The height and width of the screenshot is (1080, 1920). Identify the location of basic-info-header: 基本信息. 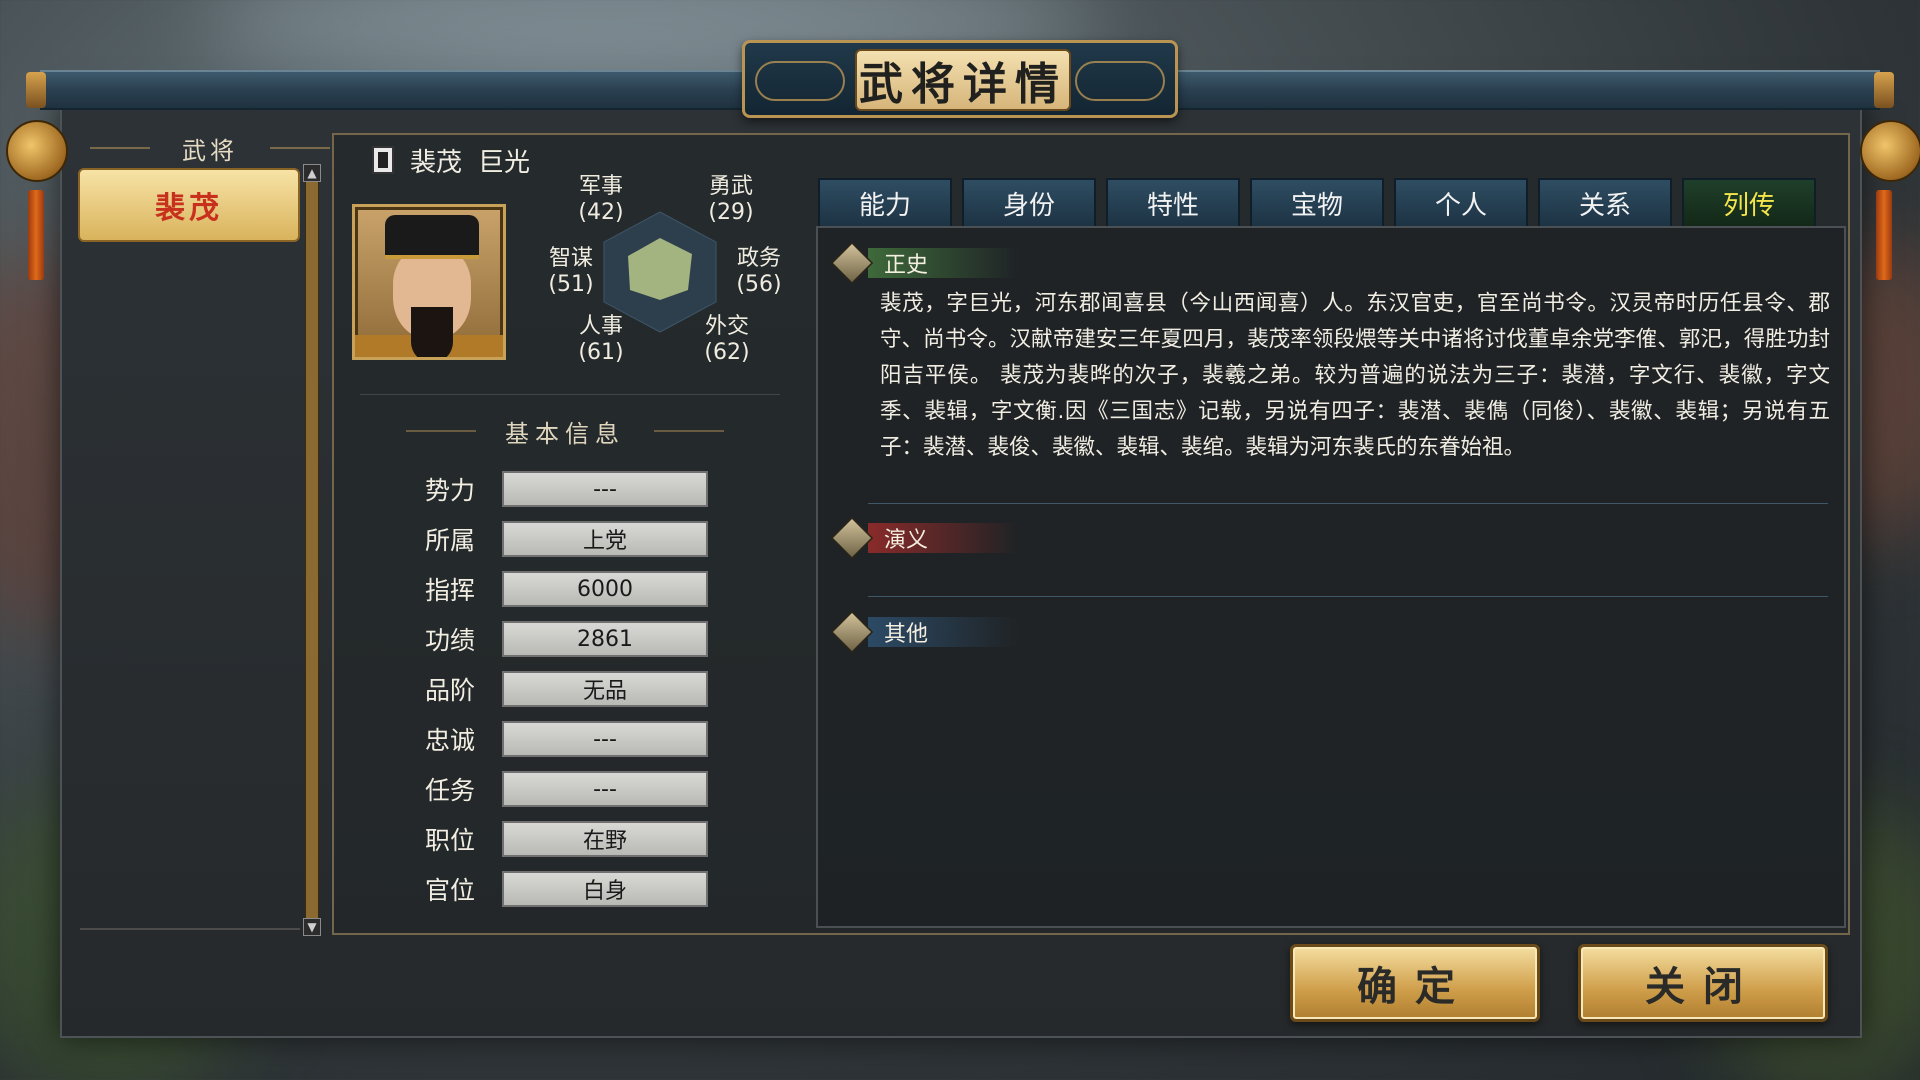
(565, 431).